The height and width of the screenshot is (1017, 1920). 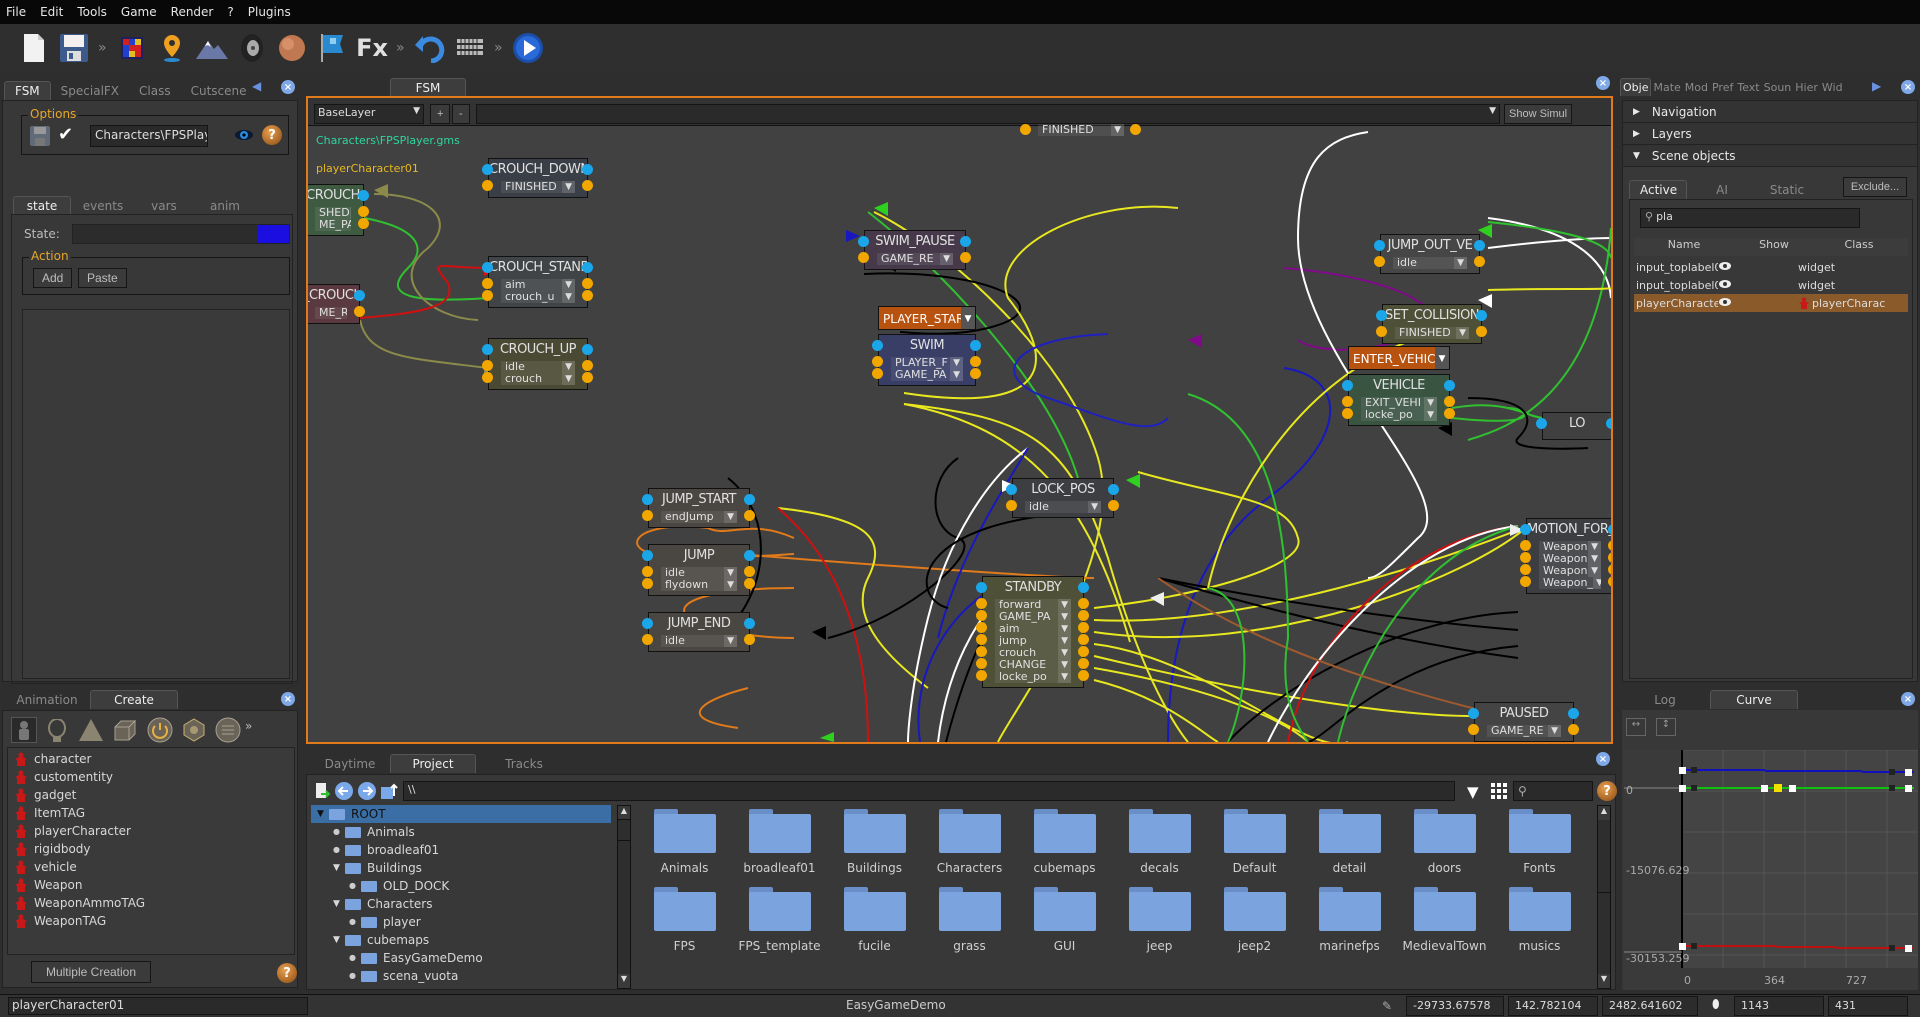 I want to click on node-event-row: crouch ▼, so click(x=1033, y=653).